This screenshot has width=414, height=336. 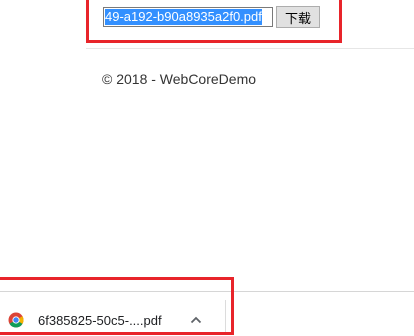 What do you see at coordinates (117, 306) in the screenshot?
I see `bottom-highlight-box` at bounding box center [117, 306].